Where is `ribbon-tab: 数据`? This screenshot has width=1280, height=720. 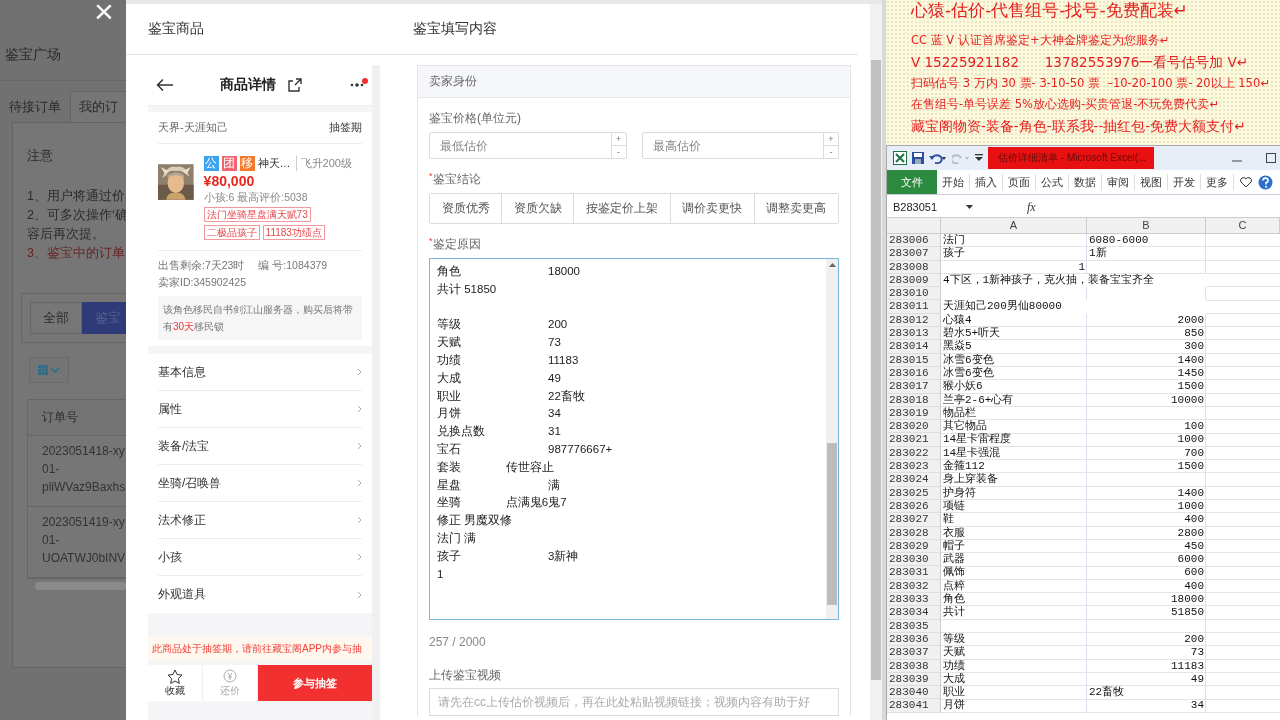 ribbon-tab: 数据 is located at coordinates (1085, 182).